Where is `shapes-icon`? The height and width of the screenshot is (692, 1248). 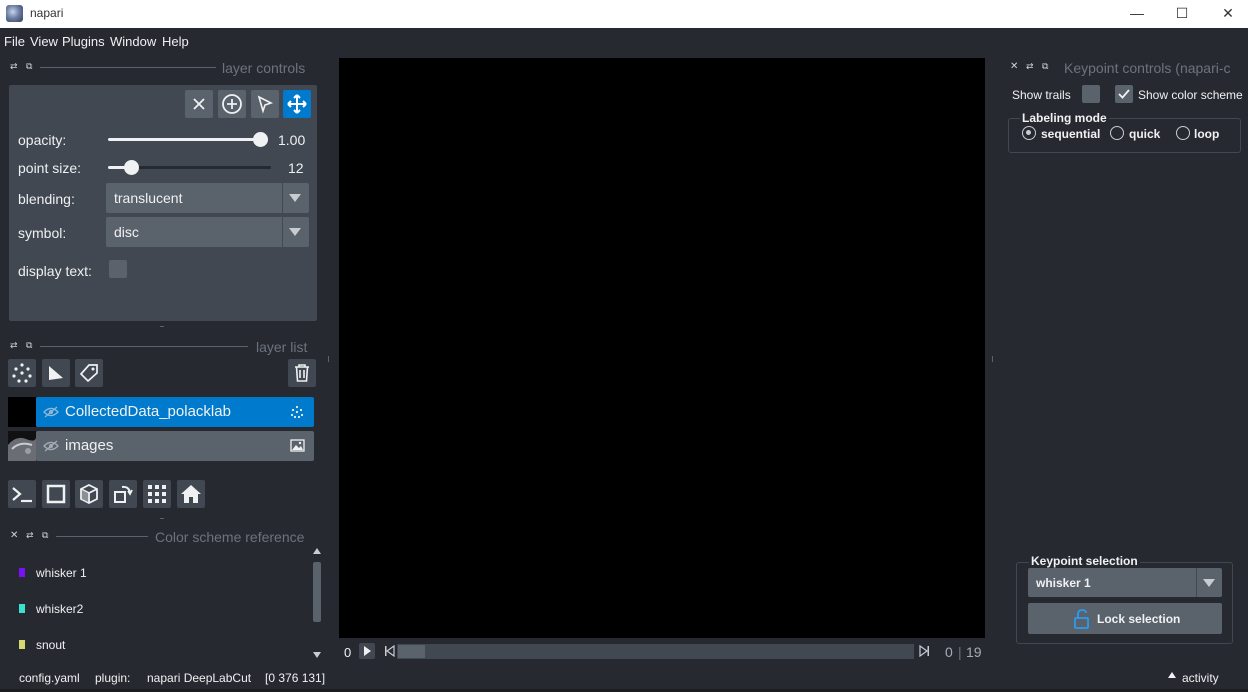 shapes-icon is located at coordinates (56, 373).